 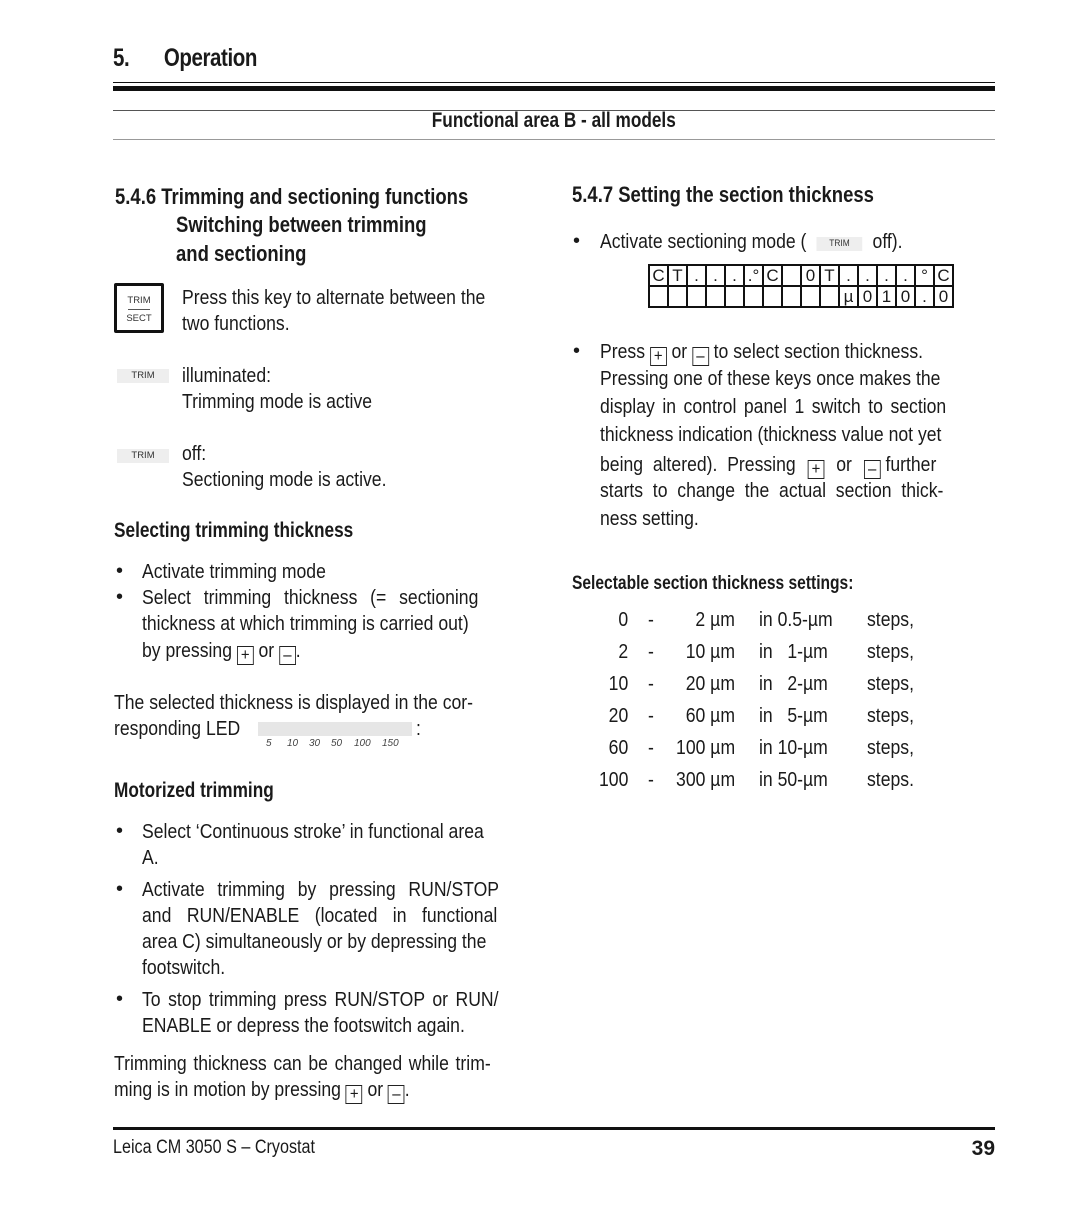 What do you see at coordinates (227, 1090) in the screenshot?
I see `closing-line2-text: ming is in motion by pressing` at bounding box center [227, 1090].